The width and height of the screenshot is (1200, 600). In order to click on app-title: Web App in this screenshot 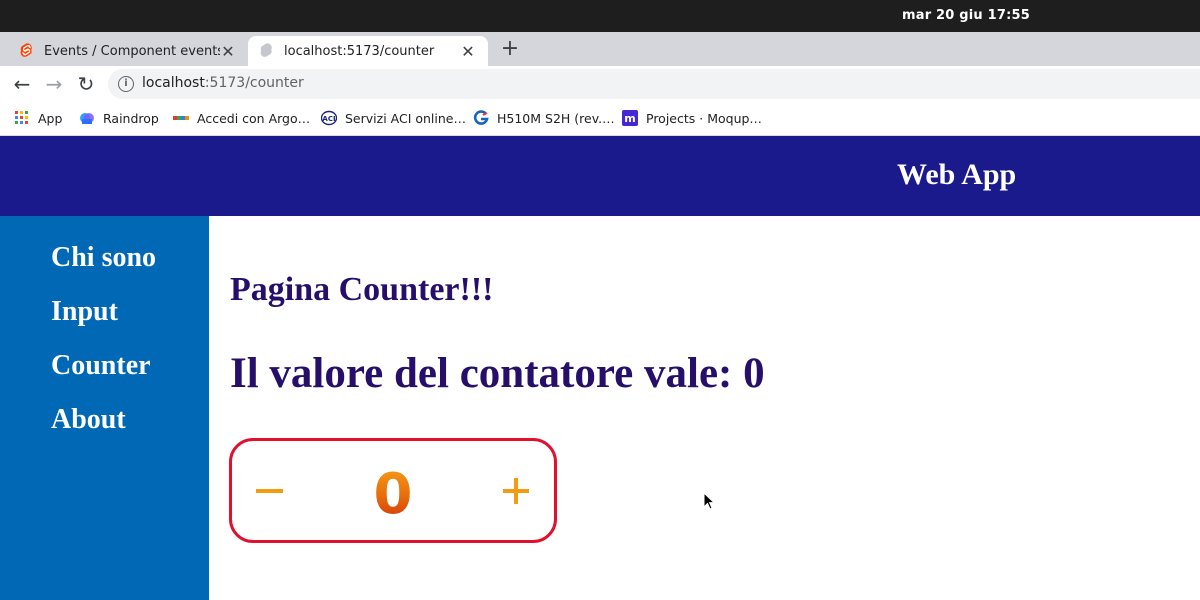, I will do `click(957, 174)`.